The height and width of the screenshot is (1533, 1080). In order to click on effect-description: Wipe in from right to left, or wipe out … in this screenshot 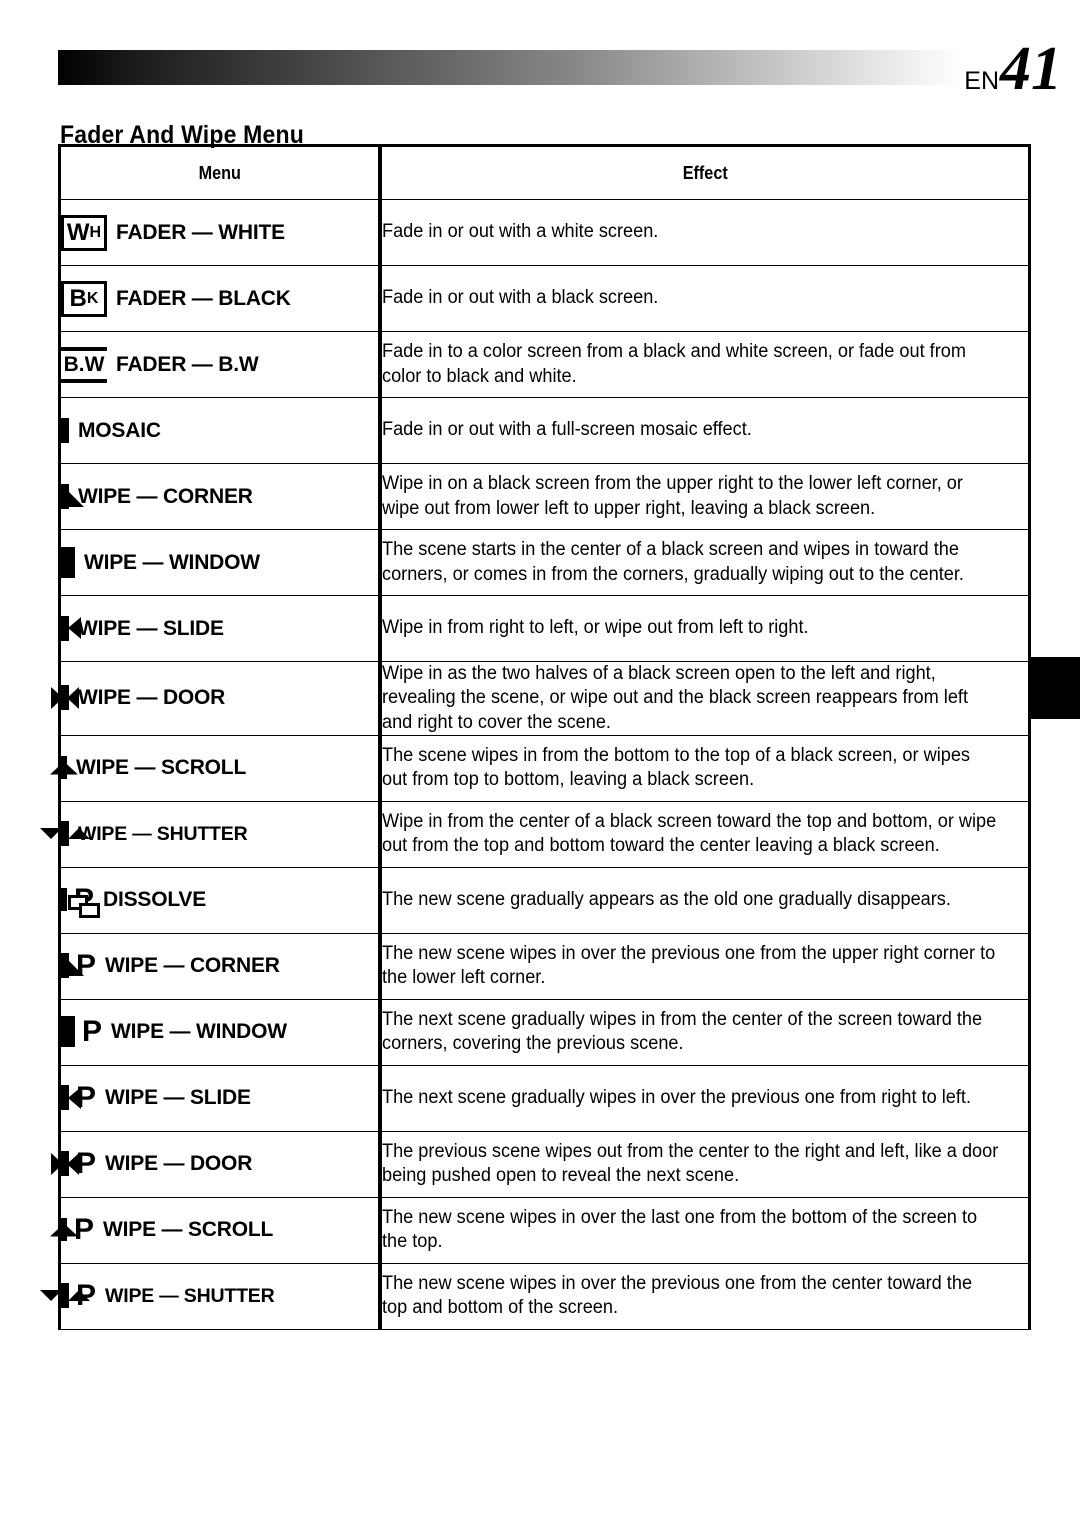, I will do `click(595, 628)`.